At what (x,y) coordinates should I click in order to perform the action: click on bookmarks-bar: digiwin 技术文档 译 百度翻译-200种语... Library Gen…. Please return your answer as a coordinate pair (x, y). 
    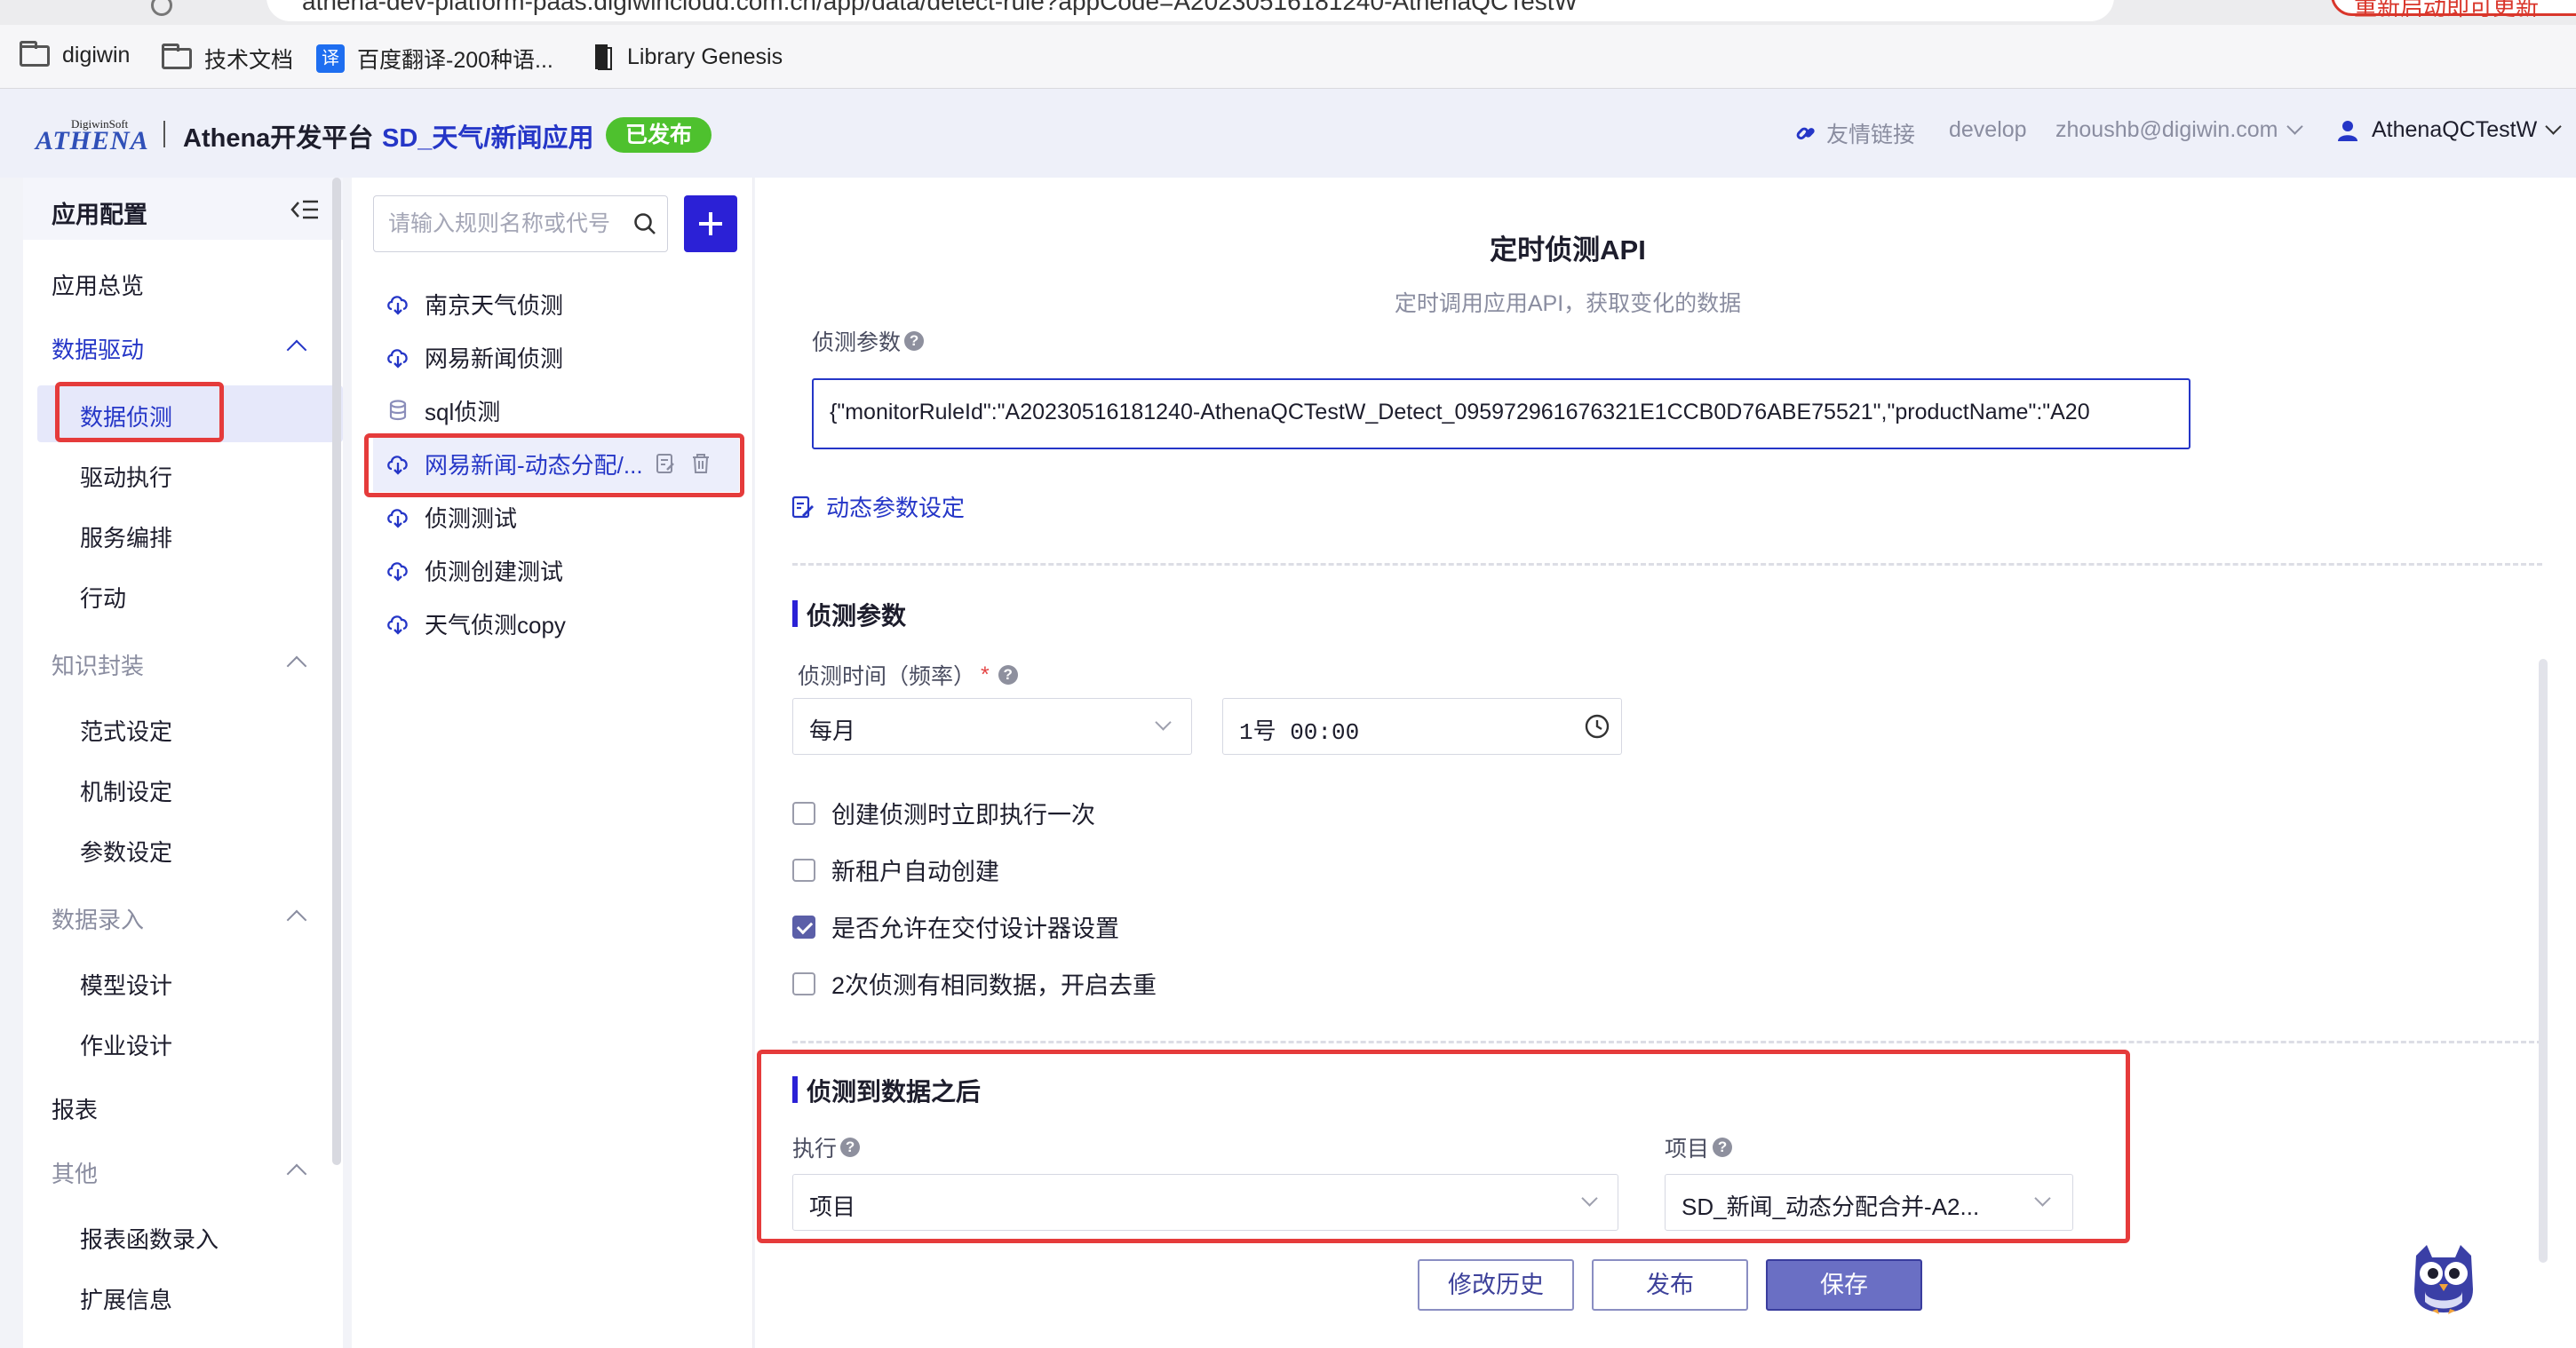
    Looking at the image, I should click on (1288, 57).